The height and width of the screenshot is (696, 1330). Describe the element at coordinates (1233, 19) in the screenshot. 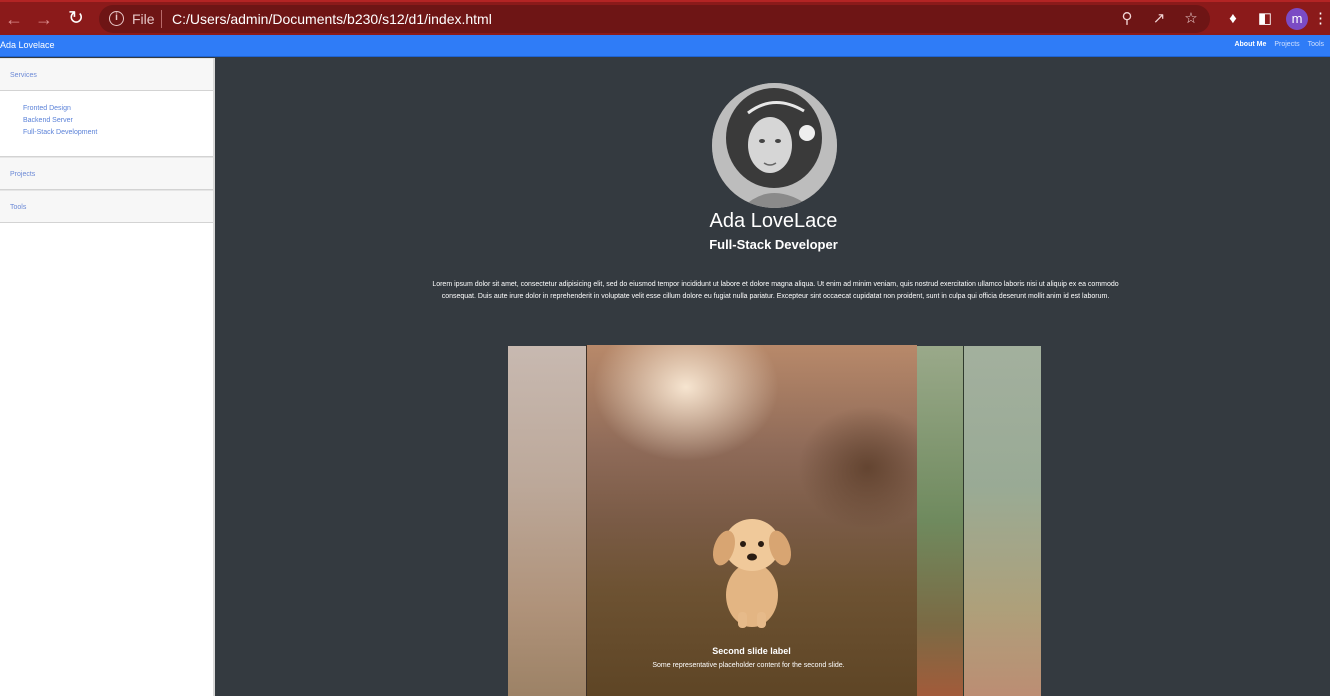

I see `extensions-puzzle-icon: ♦` at that location.